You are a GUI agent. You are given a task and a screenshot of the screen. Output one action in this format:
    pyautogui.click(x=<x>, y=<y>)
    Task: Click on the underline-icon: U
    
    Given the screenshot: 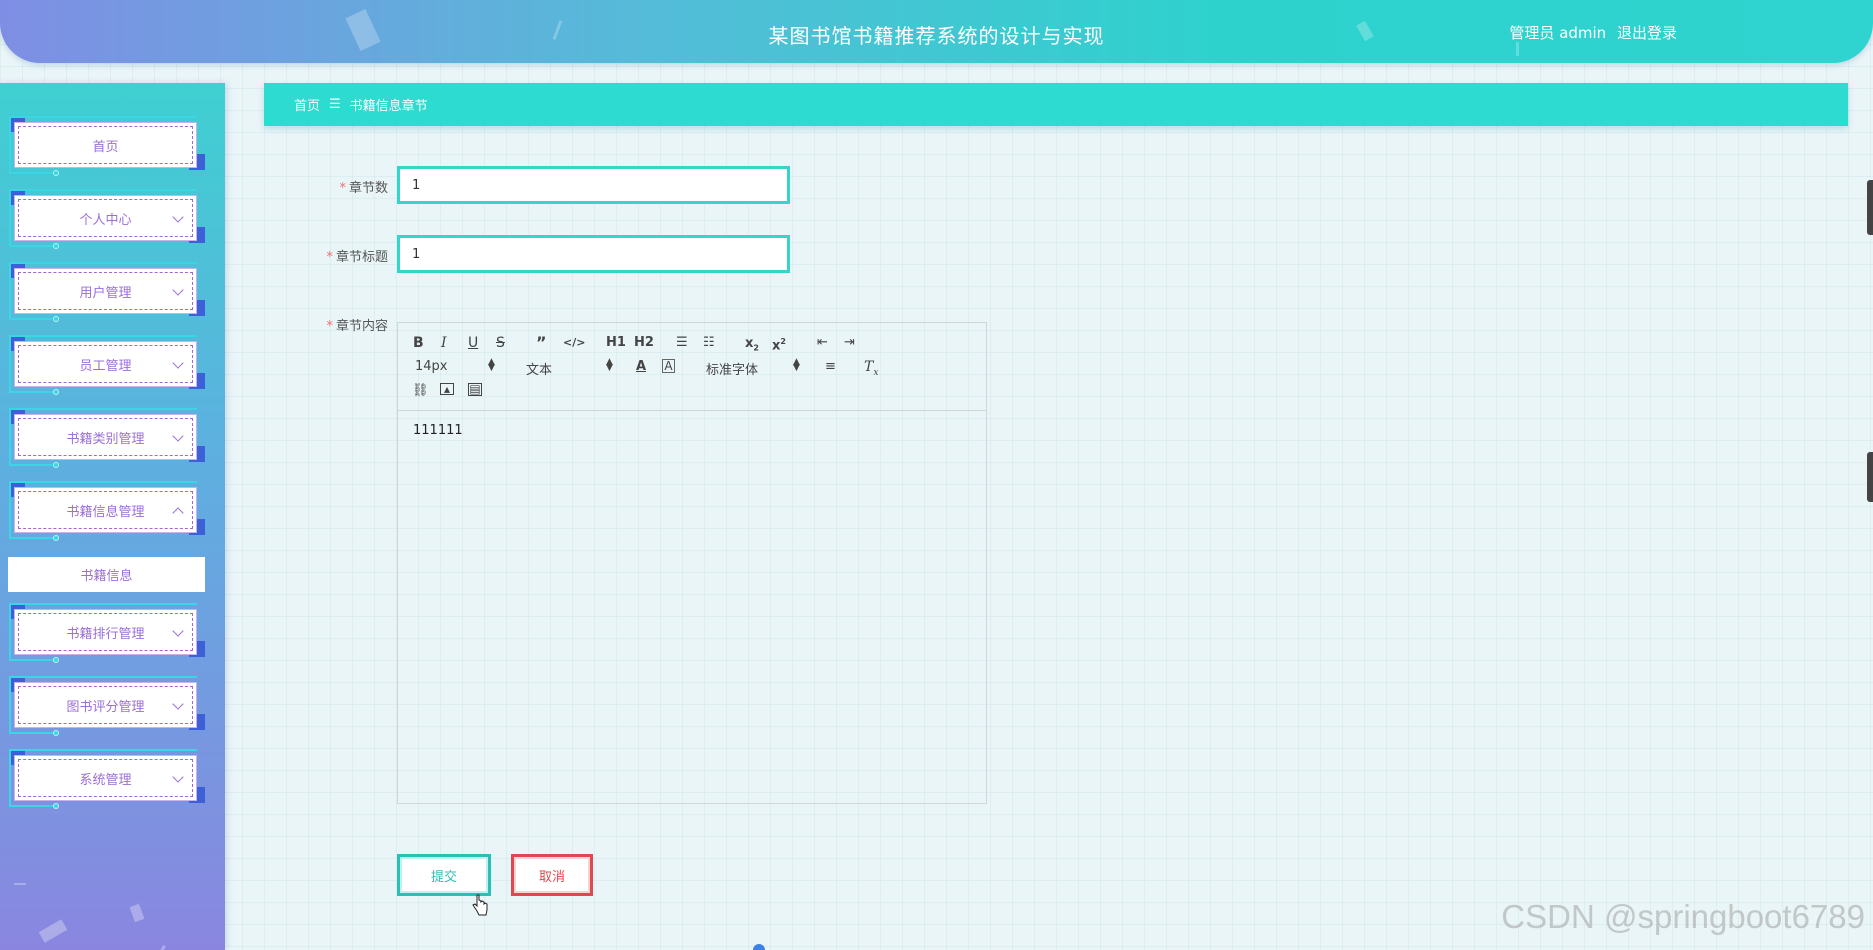 What is the action you would take?
    pyautogui.click(x=473, y=343)
    